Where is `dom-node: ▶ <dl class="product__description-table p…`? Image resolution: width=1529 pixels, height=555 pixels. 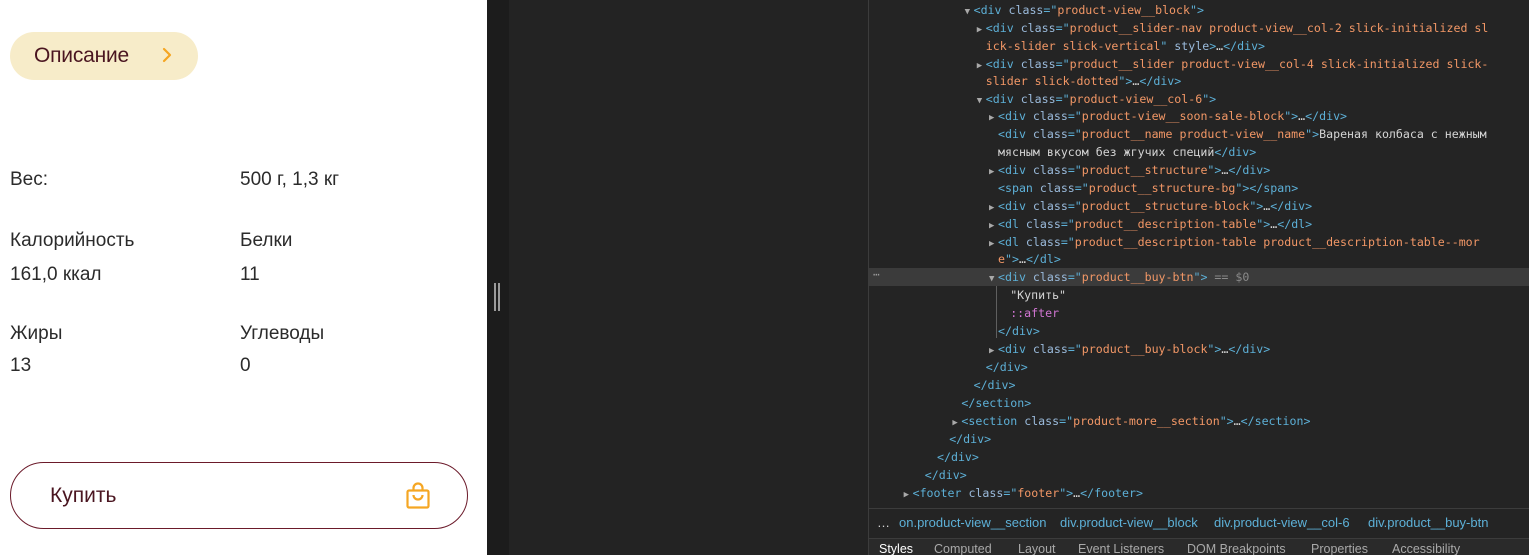
dom-node: ▶ <dl class="product__description-table p… is located at coordinates (1199, 242).